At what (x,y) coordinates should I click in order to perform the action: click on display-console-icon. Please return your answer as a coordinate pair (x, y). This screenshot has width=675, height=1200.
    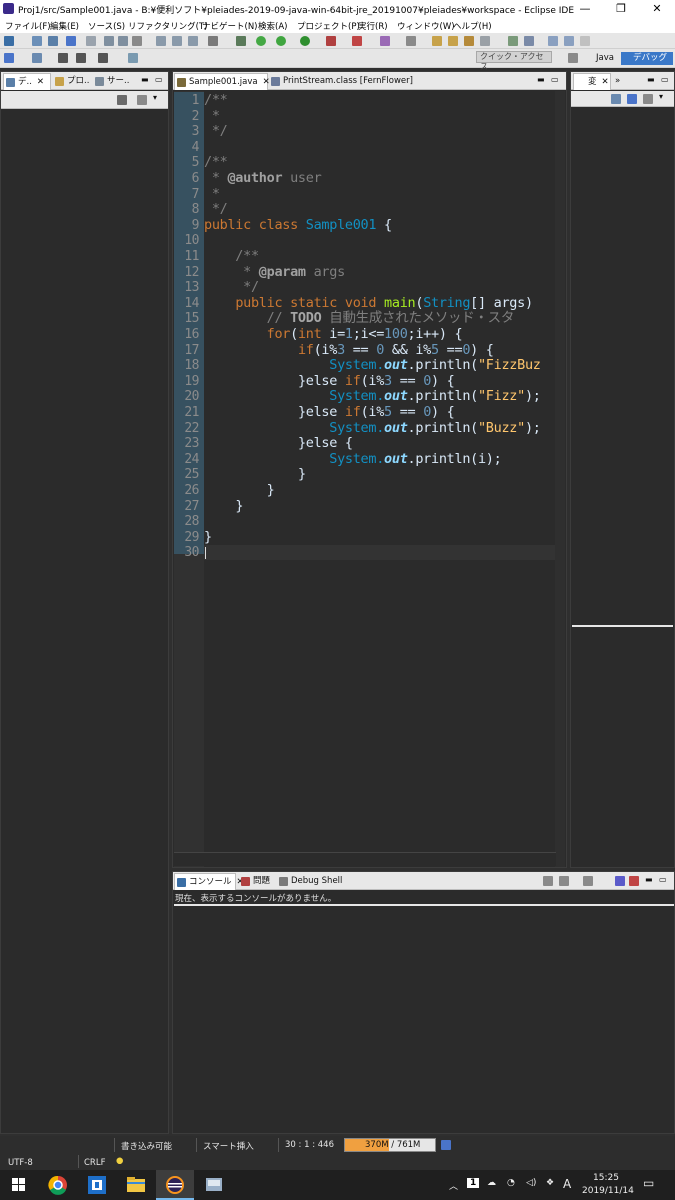
    Looking at the image, I should click on (564, 881).